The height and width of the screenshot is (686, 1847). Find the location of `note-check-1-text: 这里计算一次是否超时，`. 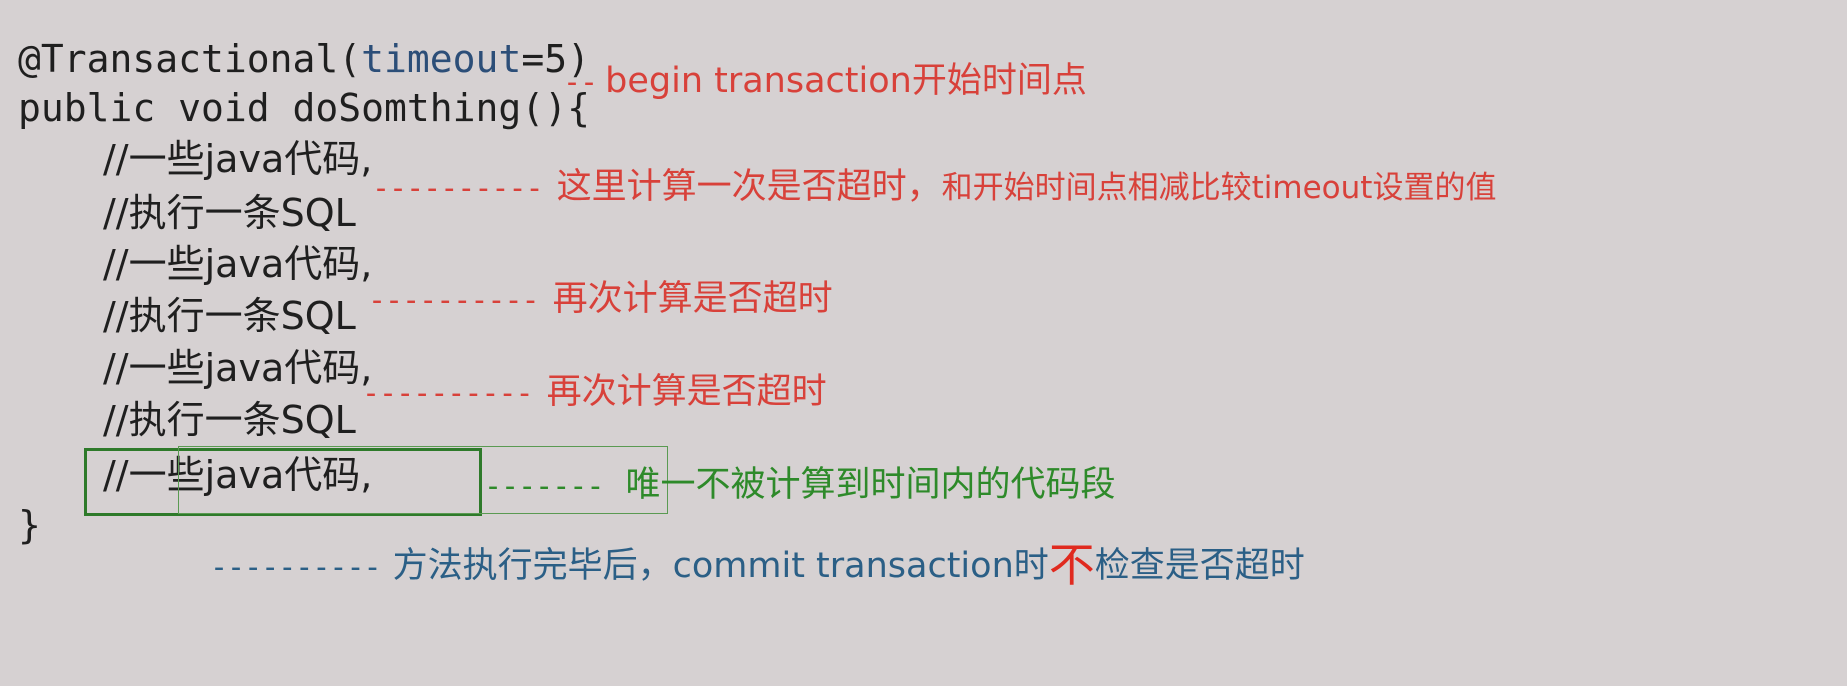

note-check-1-text: 这里计算一次是否超时， is located at coordinates (749, 187).